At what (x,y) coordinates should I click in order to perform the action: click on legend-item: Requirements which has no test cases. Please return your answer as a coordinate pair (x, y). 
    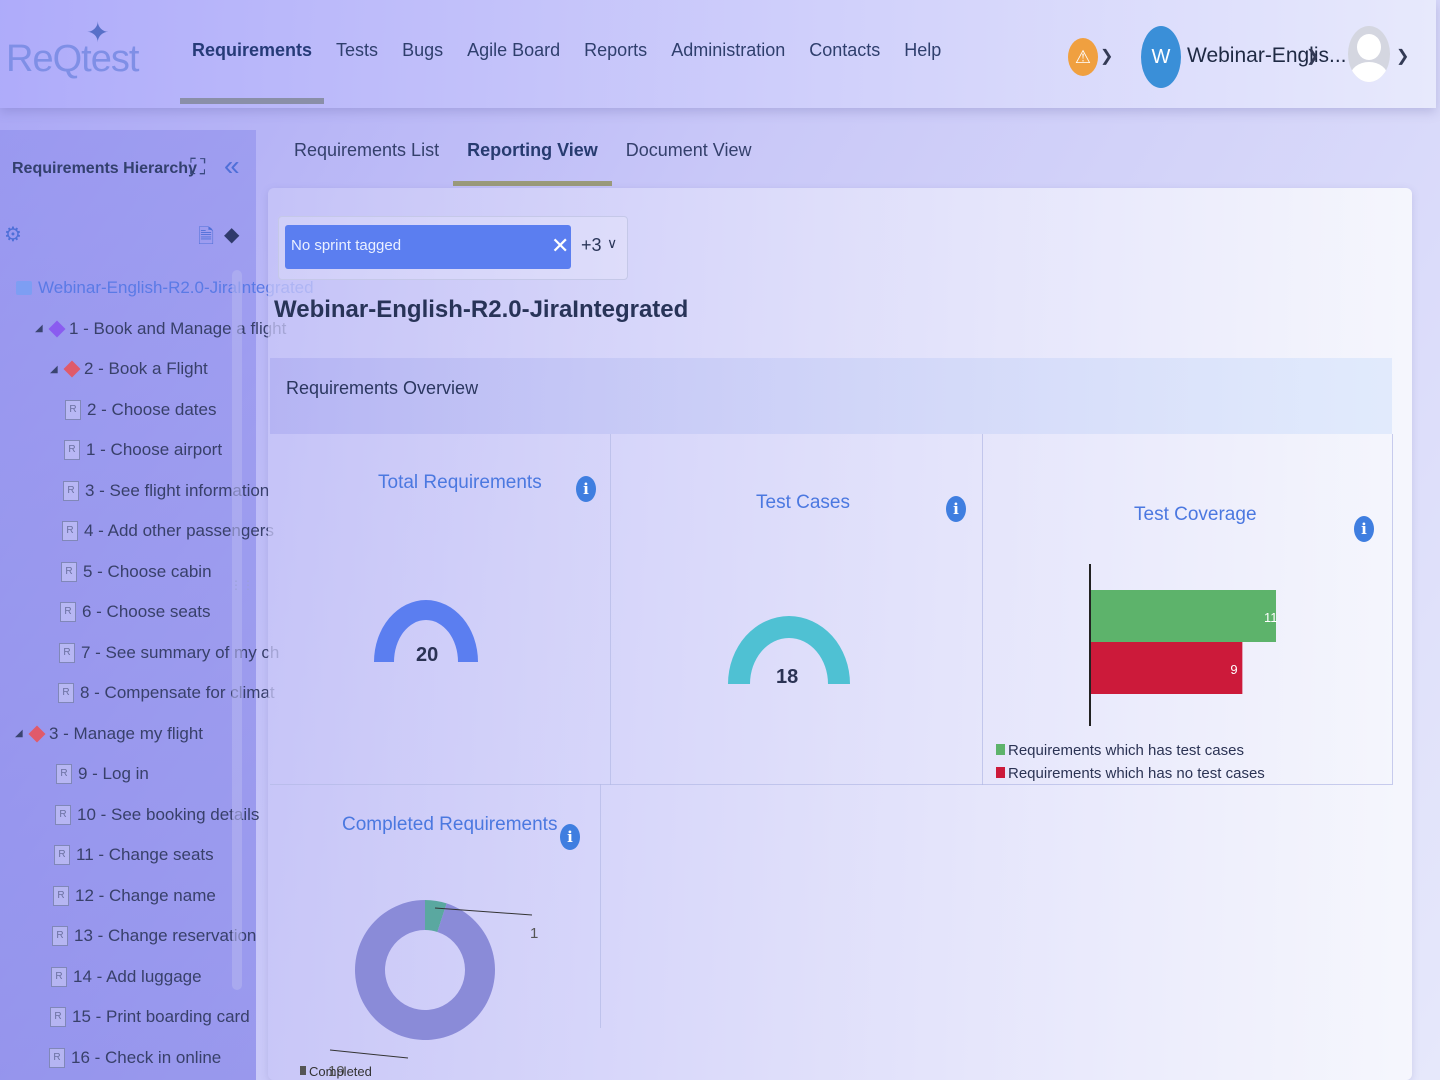
    Looking at the image, I should click on (1130, 773).